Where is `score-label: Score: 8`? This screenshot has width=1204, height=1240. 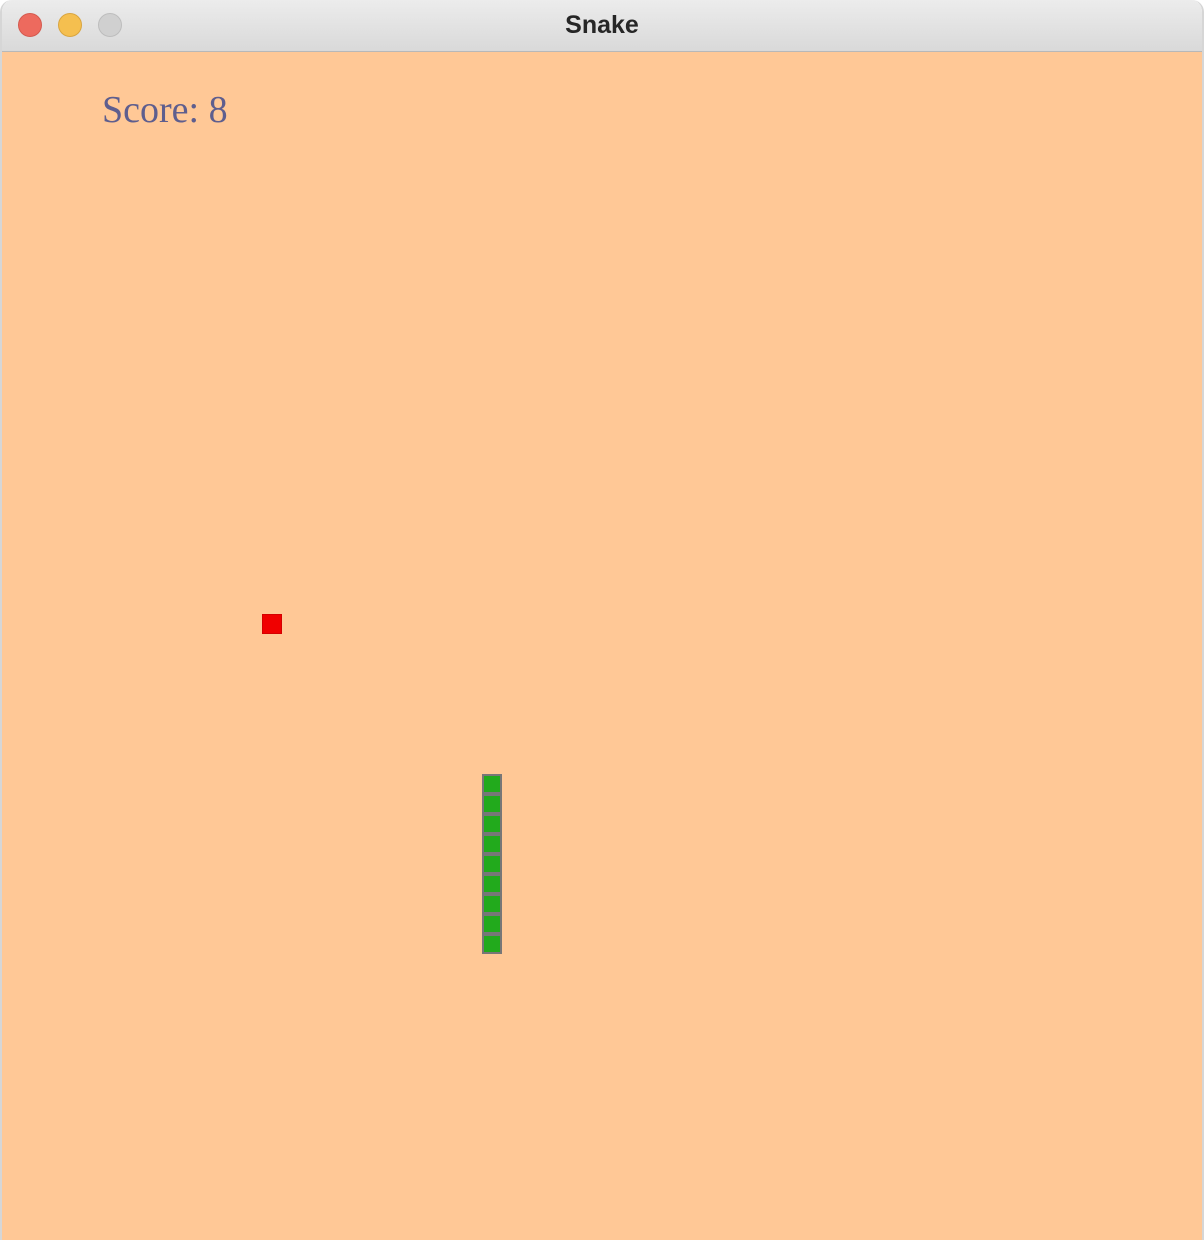
score-label: Score: 8 is located at coordinates (165, 110).